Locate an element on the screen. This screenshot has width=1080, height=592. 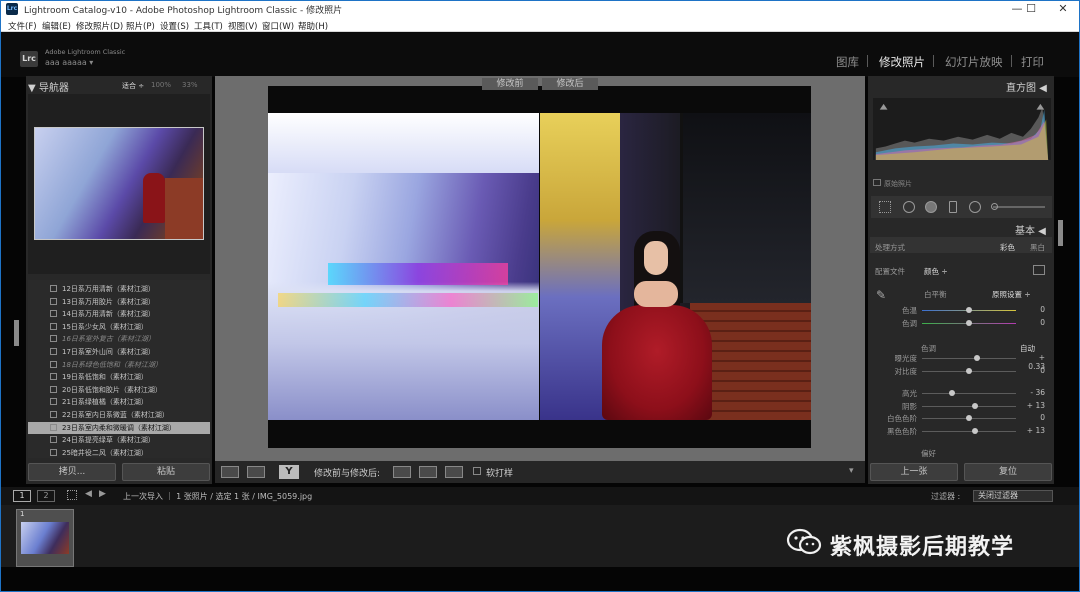
grid-view-icon is located at coordinates (72, 495).